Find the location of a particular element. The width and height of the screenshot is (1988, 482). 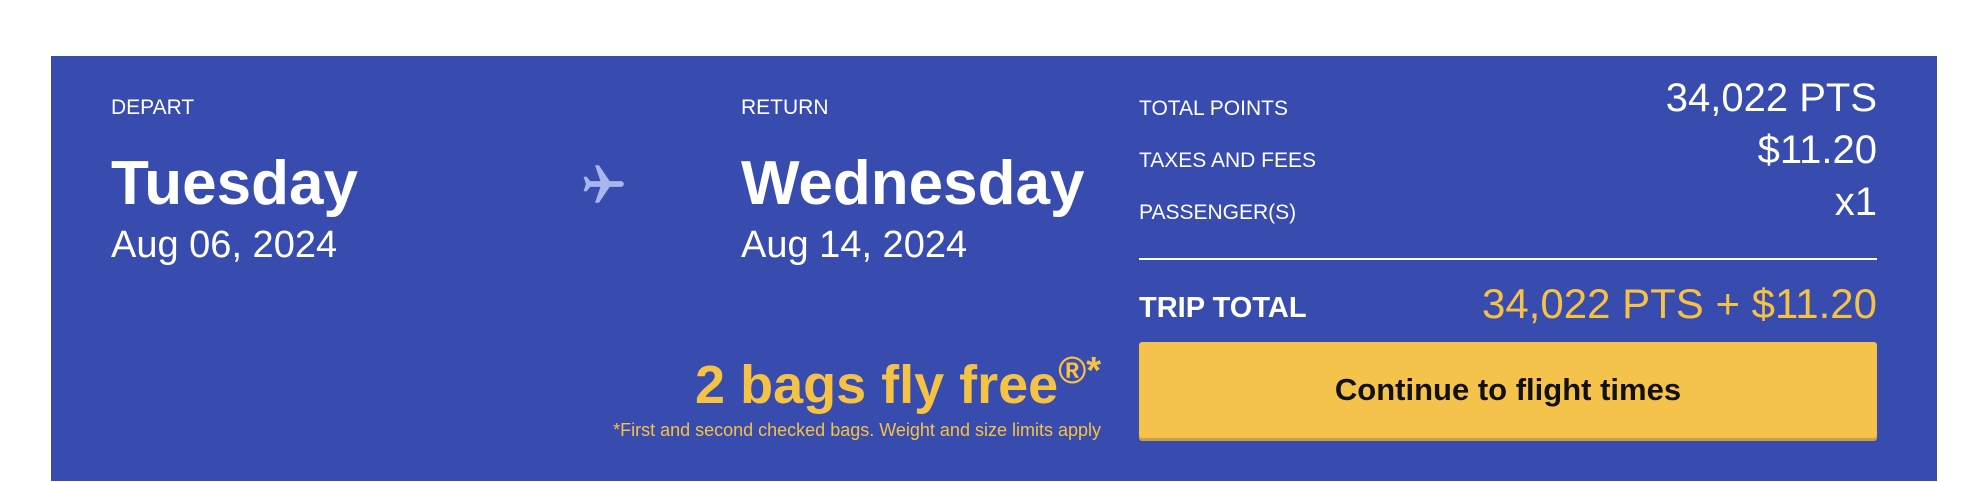

trip-total-label: TRIP TOTAL is located at coordinates (1223, 308).